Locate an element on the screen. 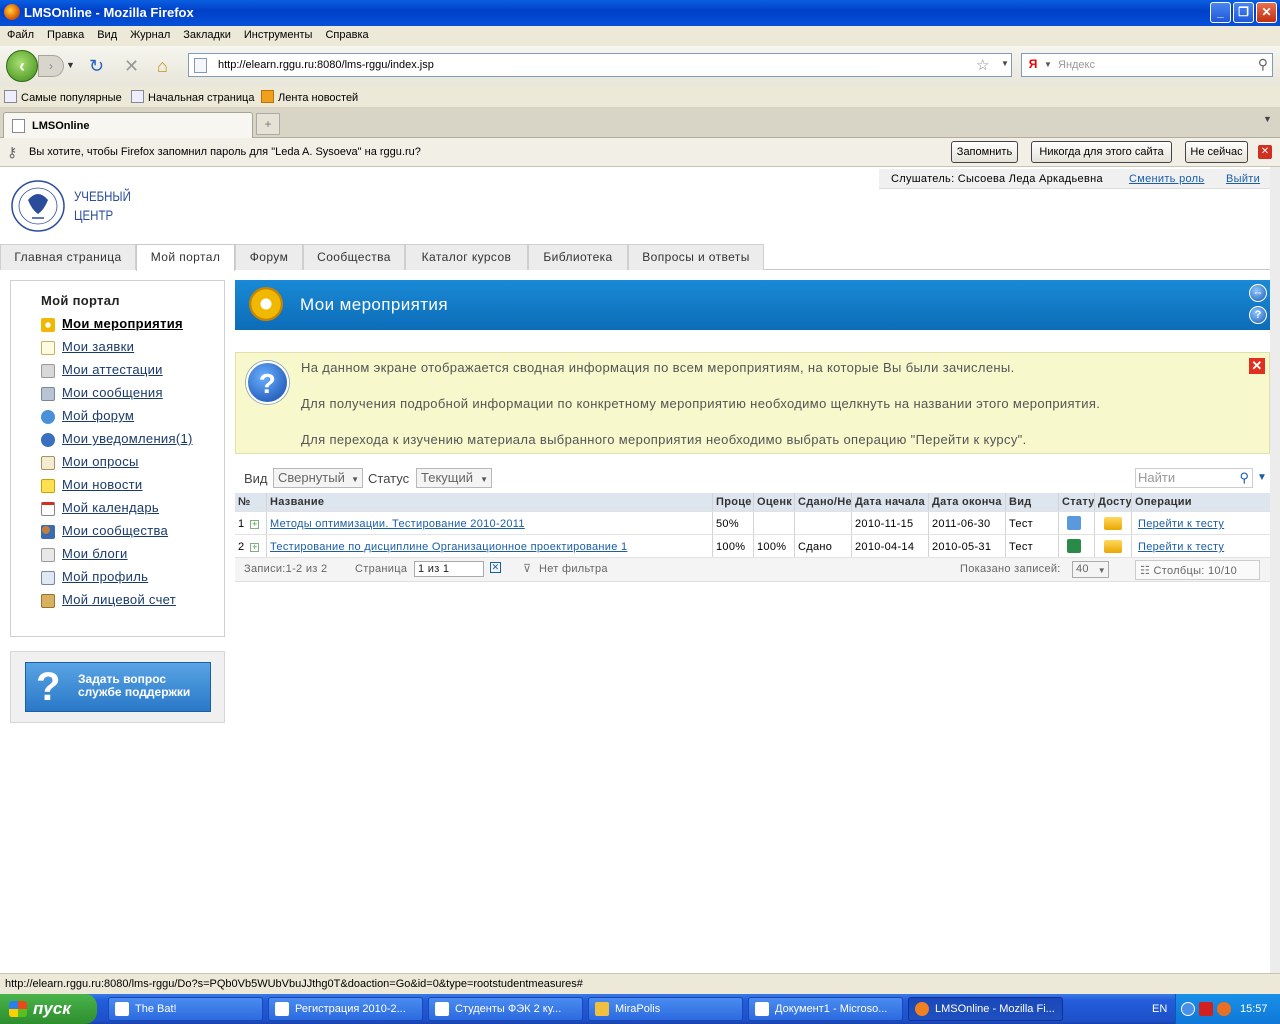 This screenshot has width=1280, height=1024. yandex-icon: Я is located at coordinates (1033, 65).